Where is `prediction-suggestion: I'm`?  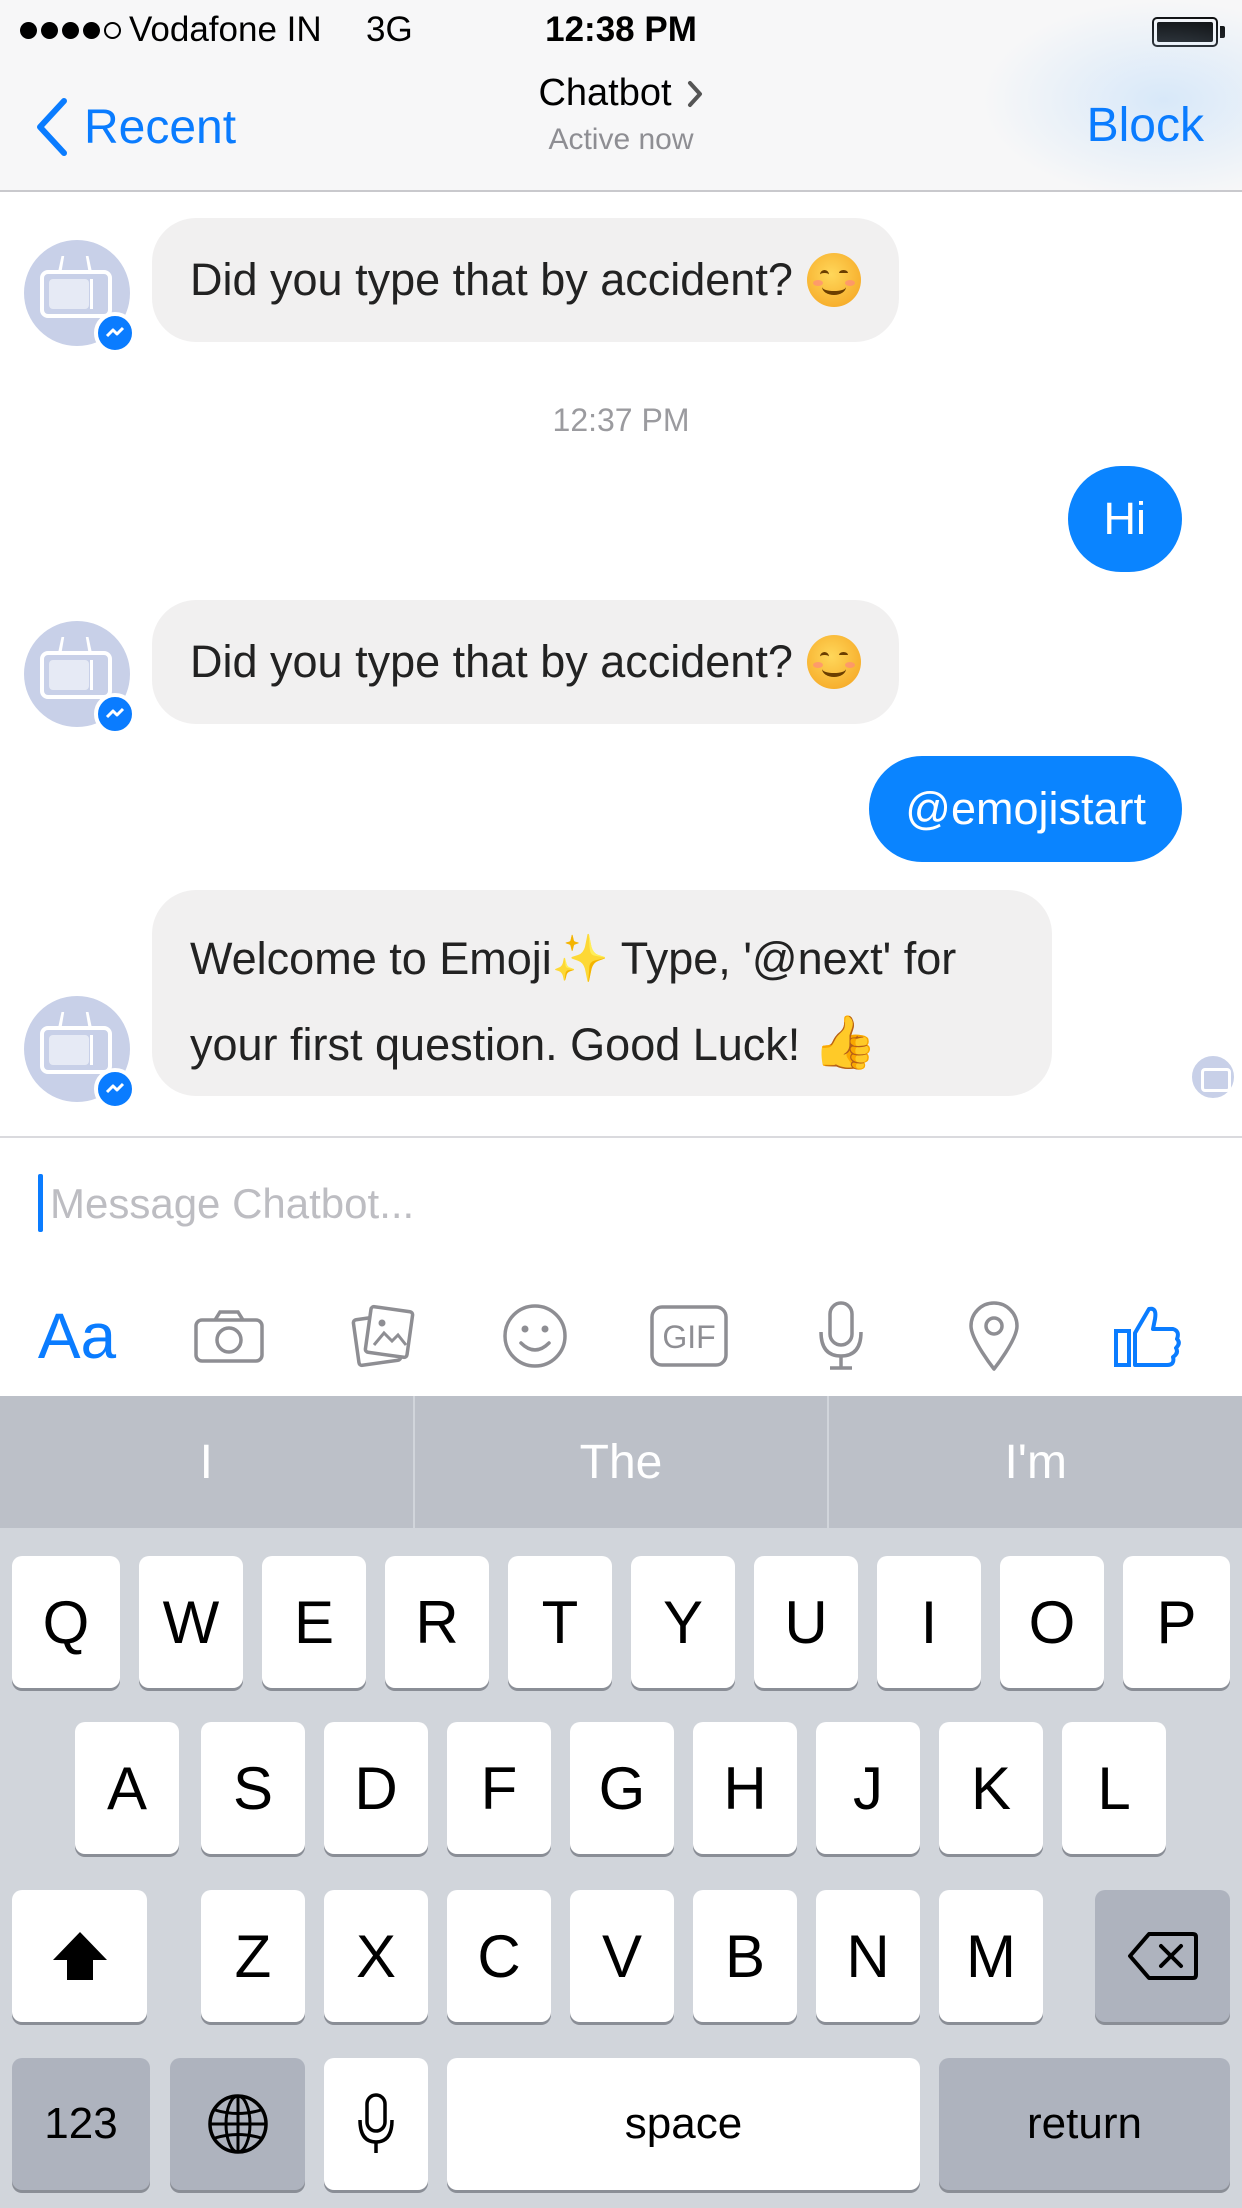
prediction-suggestion: I'm is located at coordinates (1035, 1462).